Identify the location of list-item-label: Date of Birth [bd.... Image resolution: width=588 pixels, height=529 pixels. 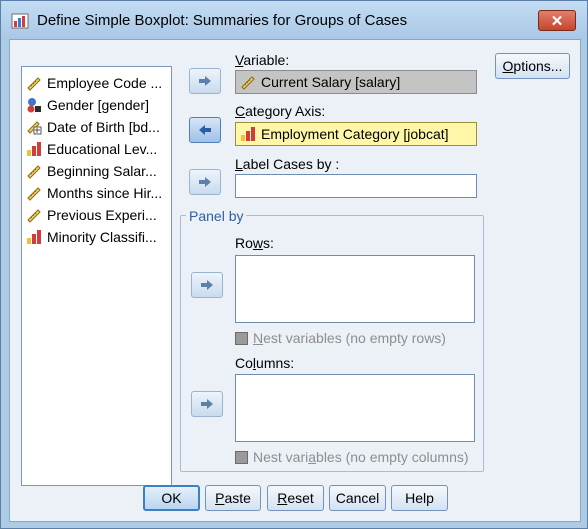
(103, 127).